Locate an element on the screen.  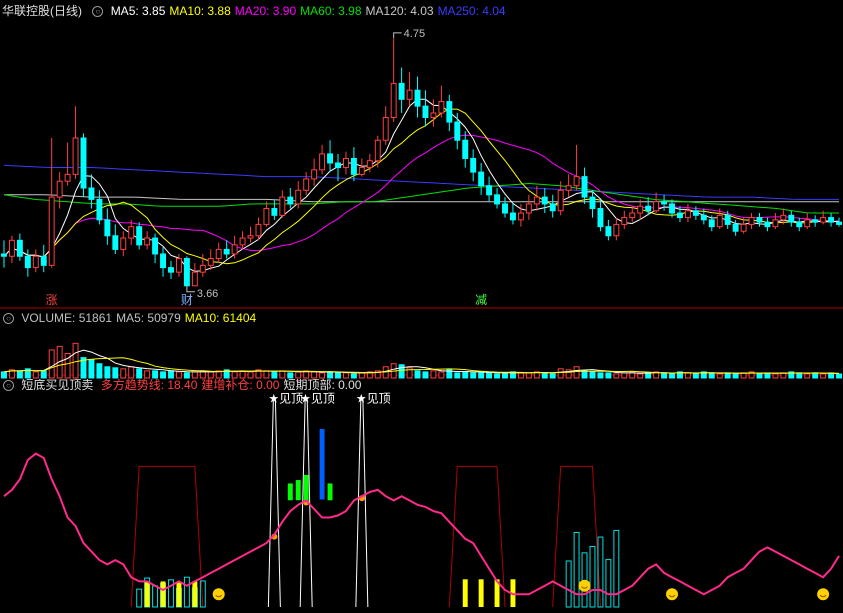
high-price-label: 4.75 is located at coordinates (414, 34).